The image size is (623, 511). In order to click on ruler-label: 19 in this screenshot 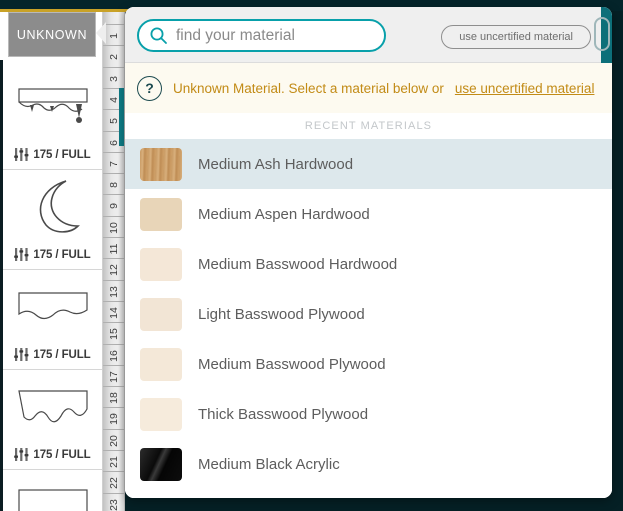, I will do `click(114, 419)`.